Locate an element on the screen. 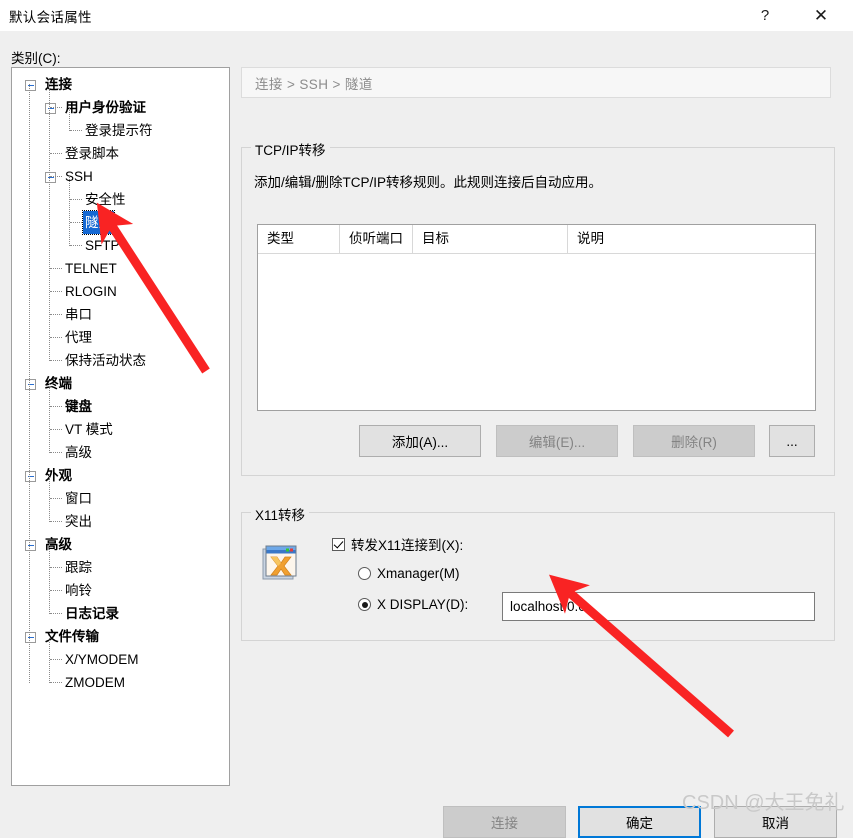 This screenshot has height=838, width=853. tree-item-label: 用户身份验证 is located at coordinates (105, 107).